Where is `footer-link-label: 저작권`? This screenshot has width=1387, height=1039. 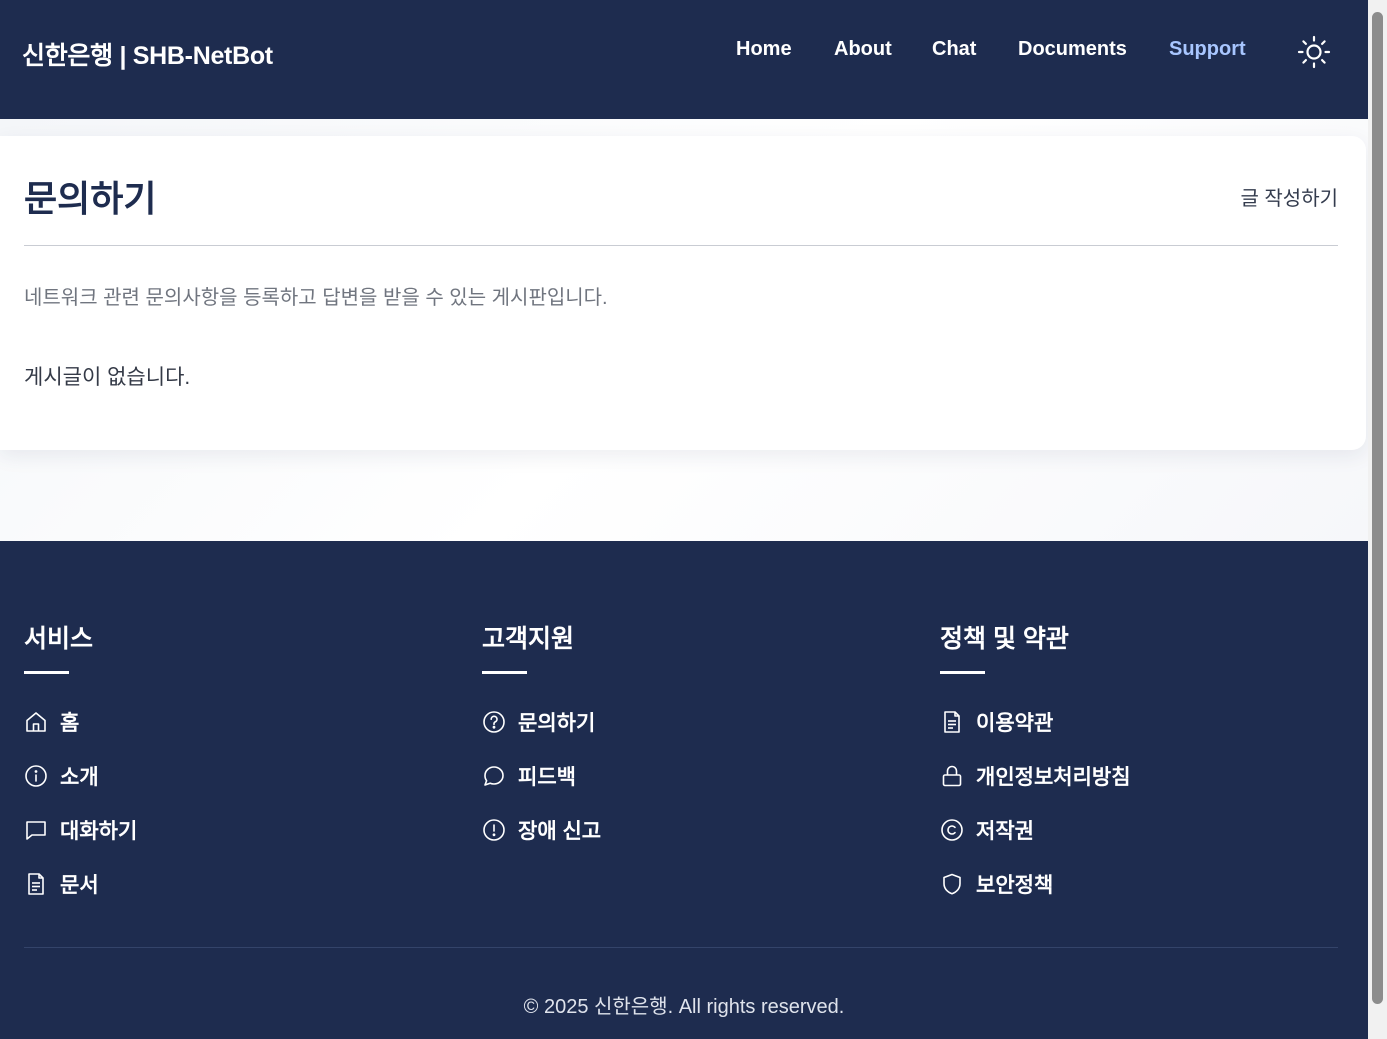
footer-link-label: 저작권 is located at coordinates (1005, 831).